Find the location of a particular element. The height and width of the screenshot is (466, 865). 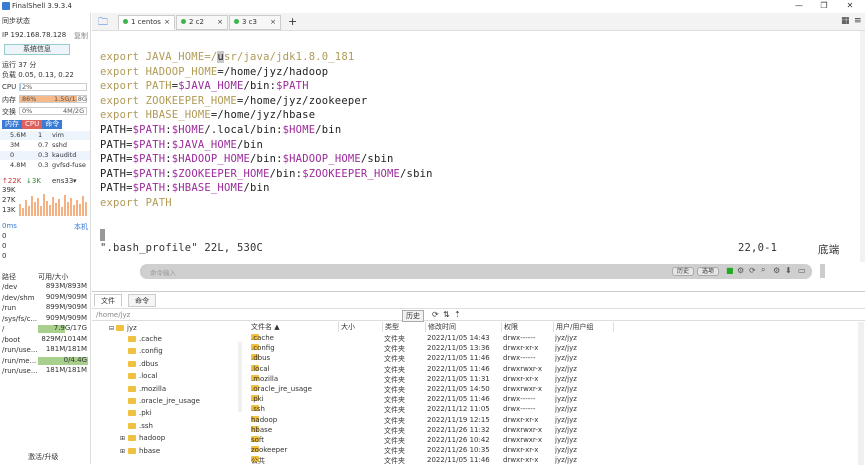

tree-item: .oracle_jre_usage is located at coordinates (160, 401).